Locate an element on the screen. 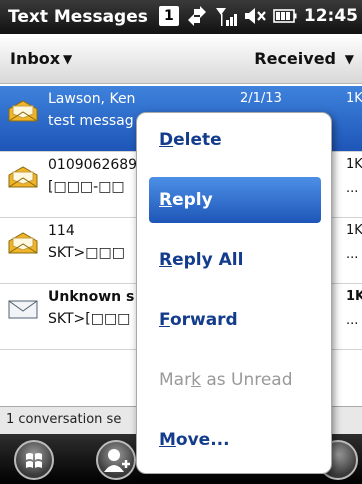 The height and width of the screenshot is (484, 362). contact-icon is located at coordinates (117, 460).